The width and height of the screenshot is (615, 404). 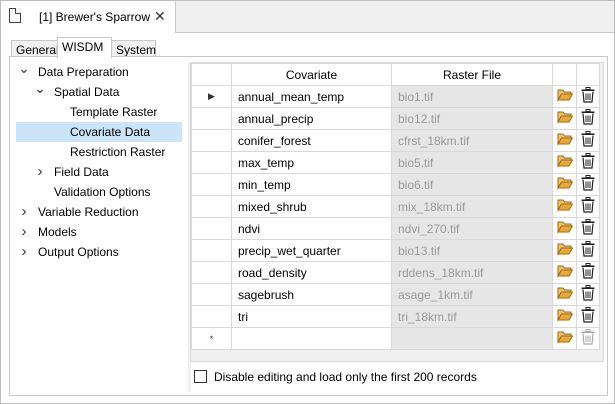 What do you see at coordinates (311, 206) in the screenshot?
I see `covariate-cell: mixed_shrub` at bounding box center [311, 206].